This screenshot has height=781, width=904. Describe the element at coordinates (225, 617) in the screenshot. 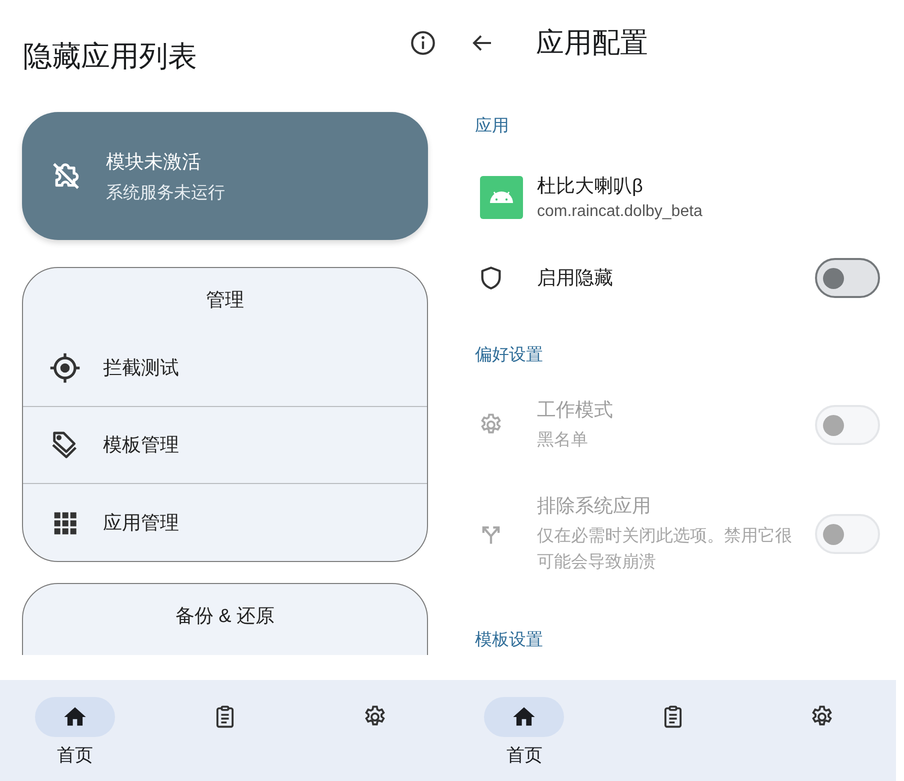

I see `card-title: 备份 & 还原` at that location.